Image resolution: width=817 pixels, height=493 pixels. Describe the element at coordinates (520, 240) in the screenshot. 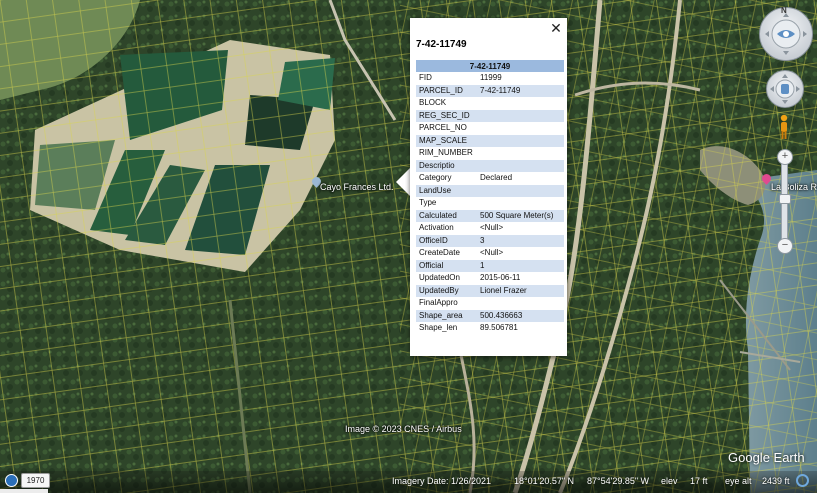

I see `attribute-value: 3` at that location.